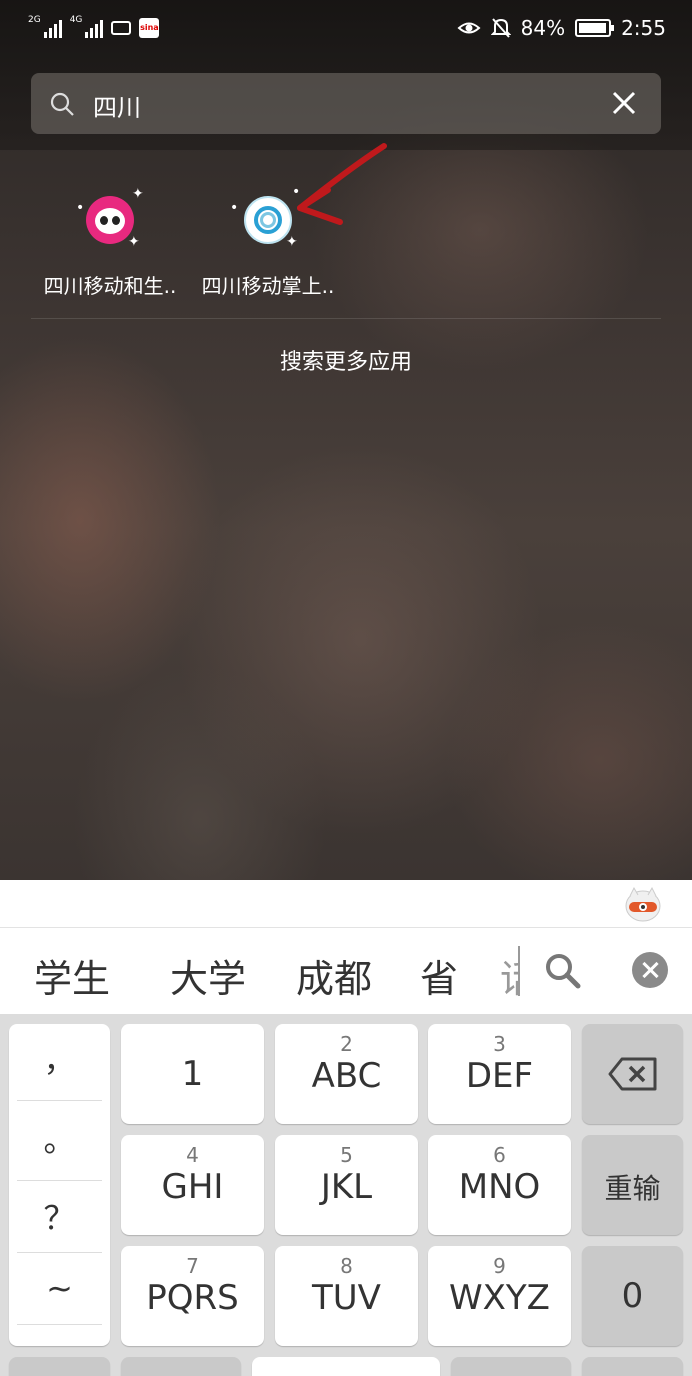 Image resolution: width=692 pixels, height=1376 pixels. Describe the element at coordinates (149, 28) in the screenshot. I see `weibo-notification-icon: sina` at that location.